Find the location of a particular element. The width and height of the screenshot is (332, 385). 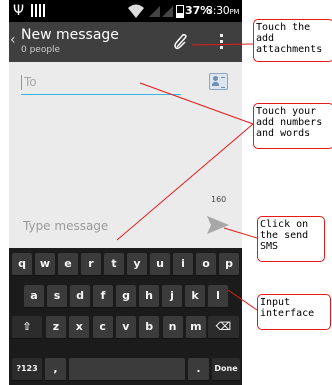

notification-bars-icon is located at coordinates (39, 10).